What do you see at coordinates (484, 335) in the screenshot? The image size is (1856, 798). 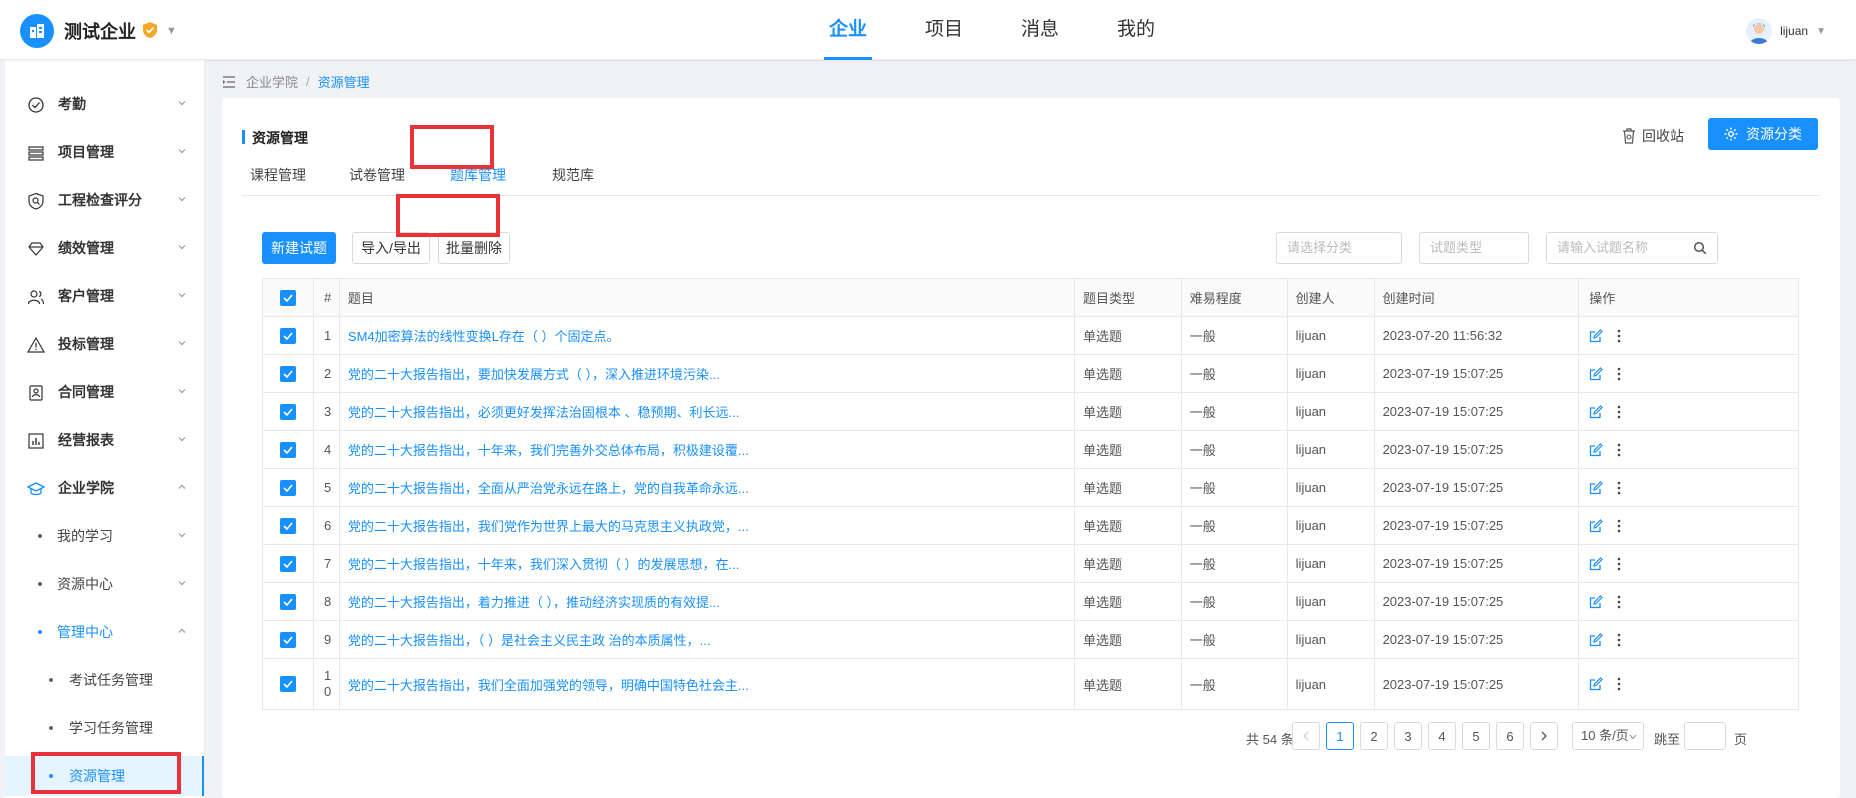 I see `question-title-link: SM4加密算法的线性变换L存在（ ）个固定点。` at bounding box center [484, 335].